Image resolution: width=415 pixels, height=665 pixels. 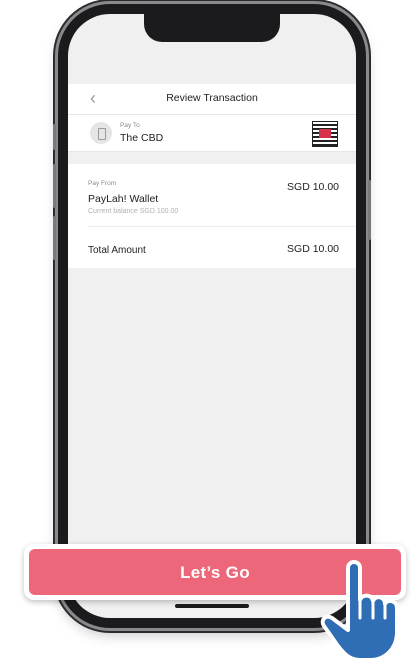 I want to click on home-indicator, so click(x=212, y=606).